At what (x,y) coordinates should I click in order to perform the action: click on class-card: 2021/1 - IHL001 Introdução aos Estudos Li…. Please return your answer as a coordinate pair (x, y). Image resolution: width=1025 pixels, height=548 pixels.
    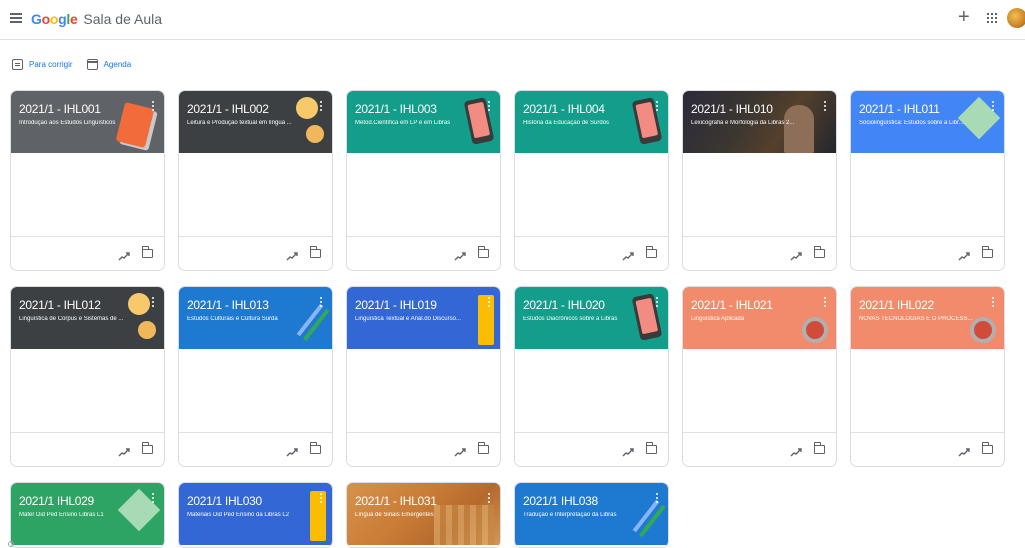
    Looking at the image, I should click on (87, 180).